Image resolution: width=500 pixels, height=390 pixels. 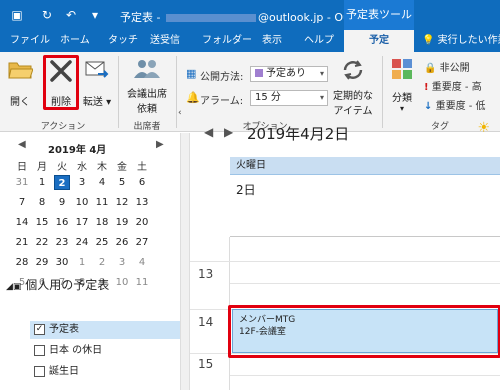 What do you see at coordinates (71, 15) in the screenshot?
I see `undo-icon: ↶` at bounding box center [71, 15].